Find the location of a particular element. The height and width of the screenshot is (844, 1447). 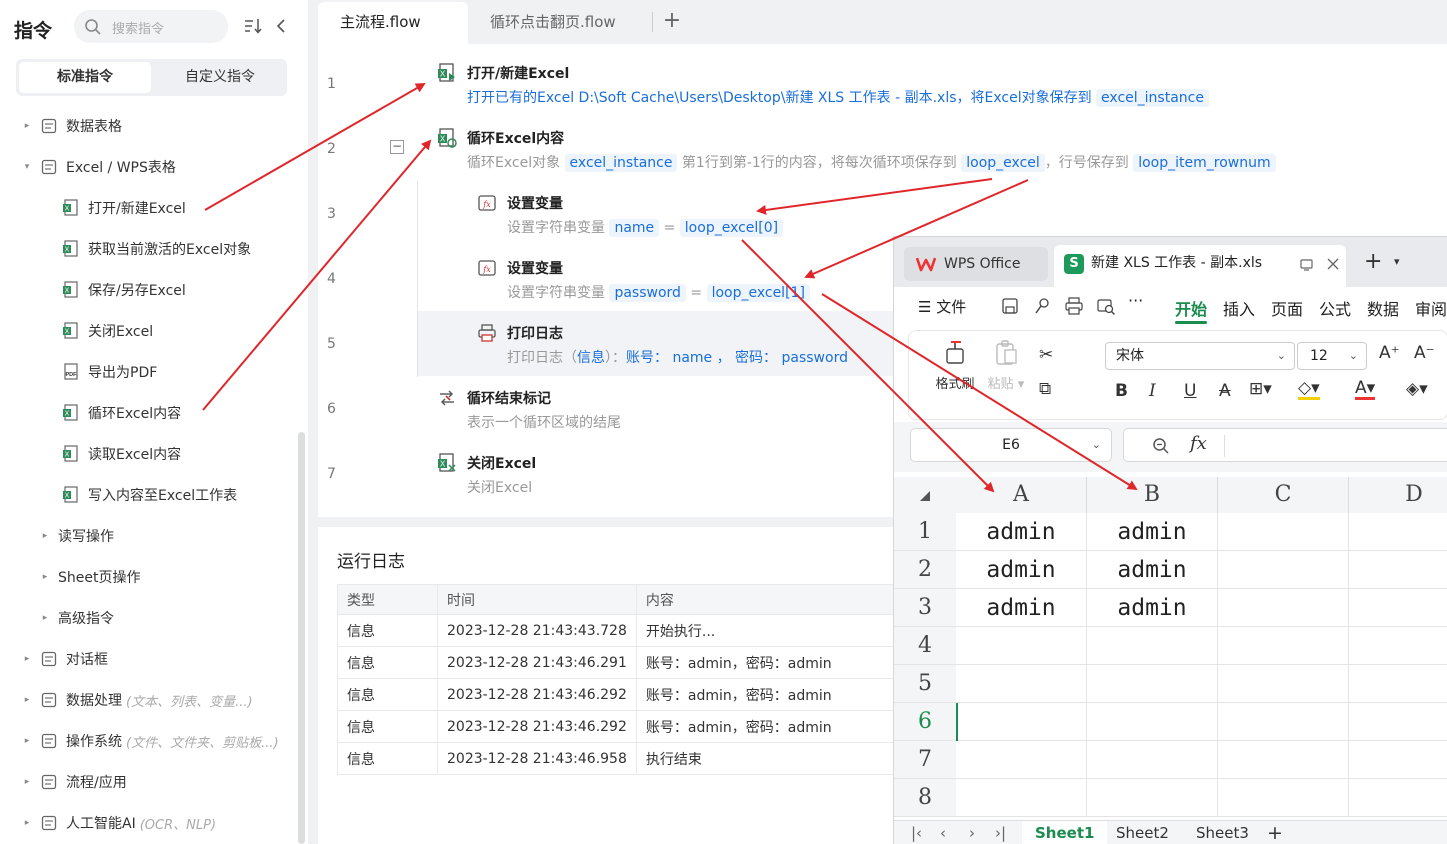

copy-icon: ⧉ is located at coordinates (1045, 389).